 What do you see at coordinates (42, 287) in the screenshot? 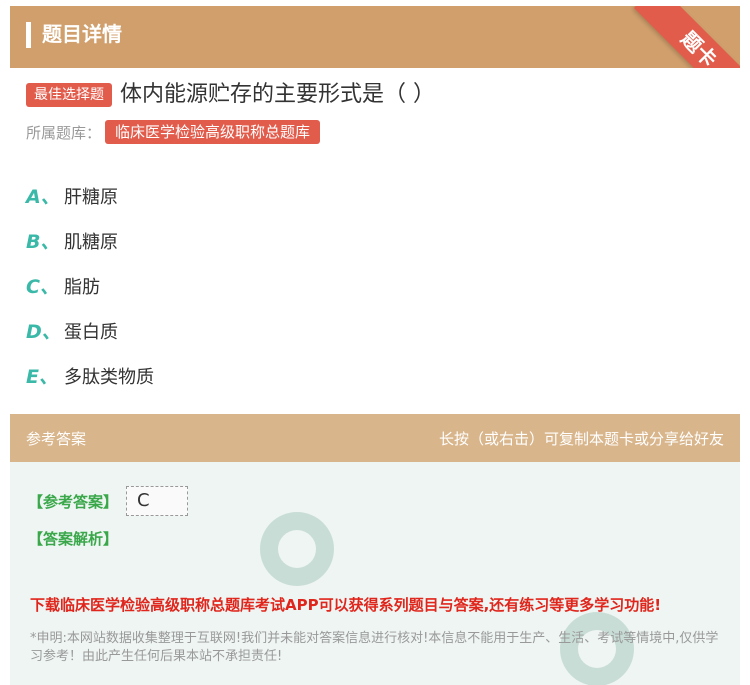
I see `option-letter: C、` at bounding box center [42, 287].